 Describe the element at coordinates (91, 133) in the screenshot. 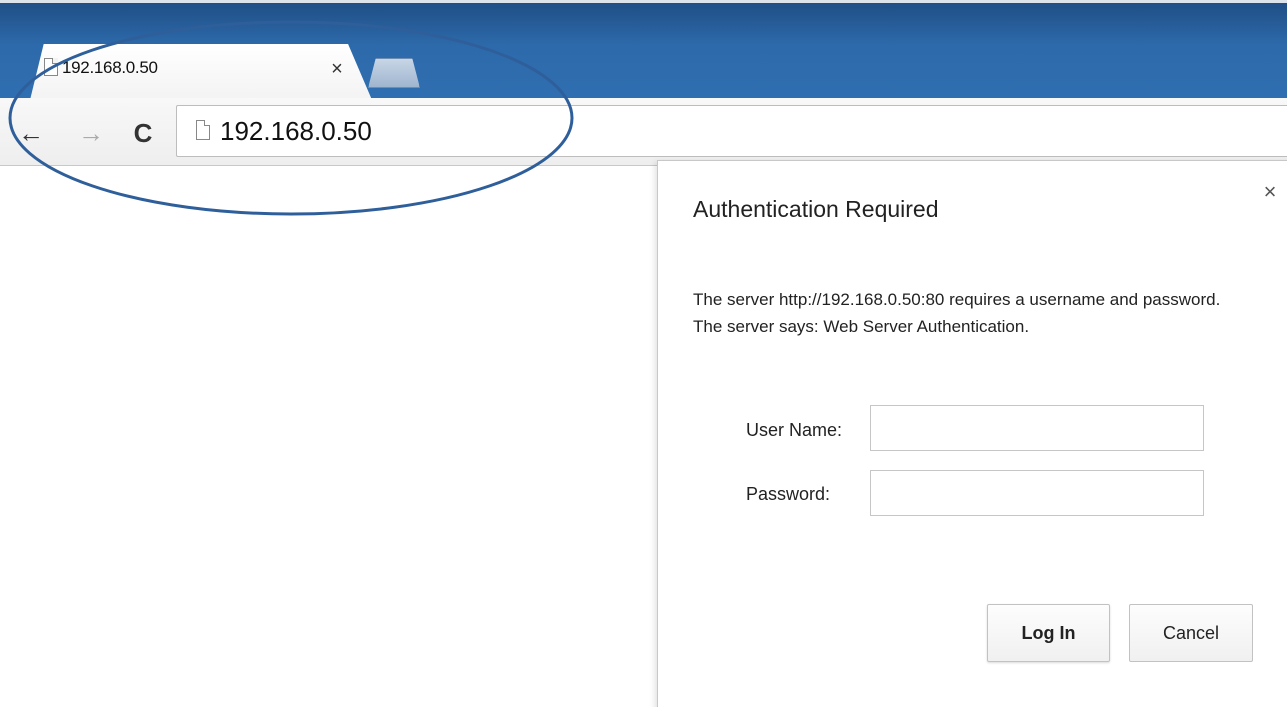

I see `forward-arrow-icon: →` at that location.